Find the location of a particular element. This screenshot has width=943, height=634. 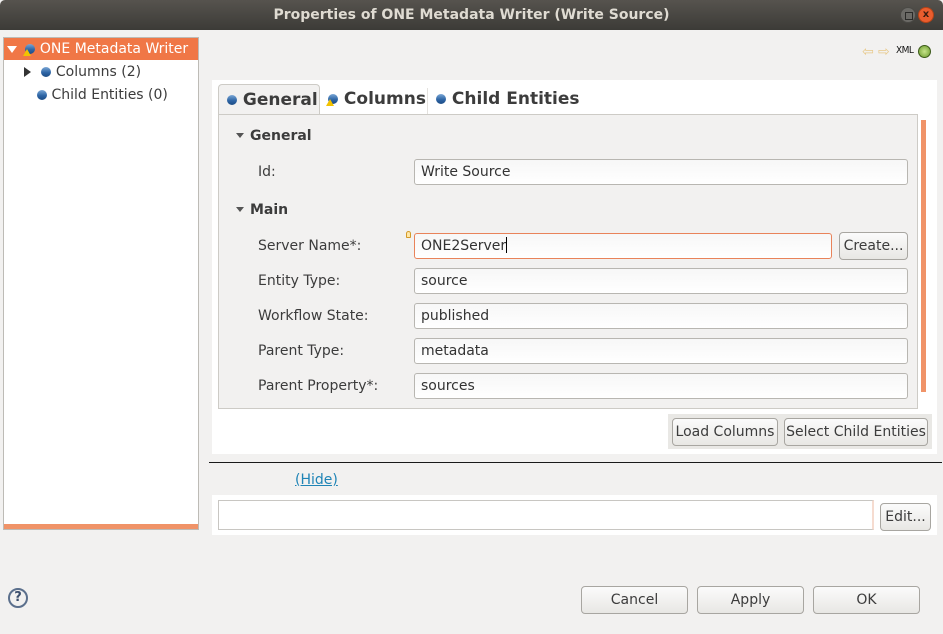

section-title: Main is located at coordinates (269, 210).